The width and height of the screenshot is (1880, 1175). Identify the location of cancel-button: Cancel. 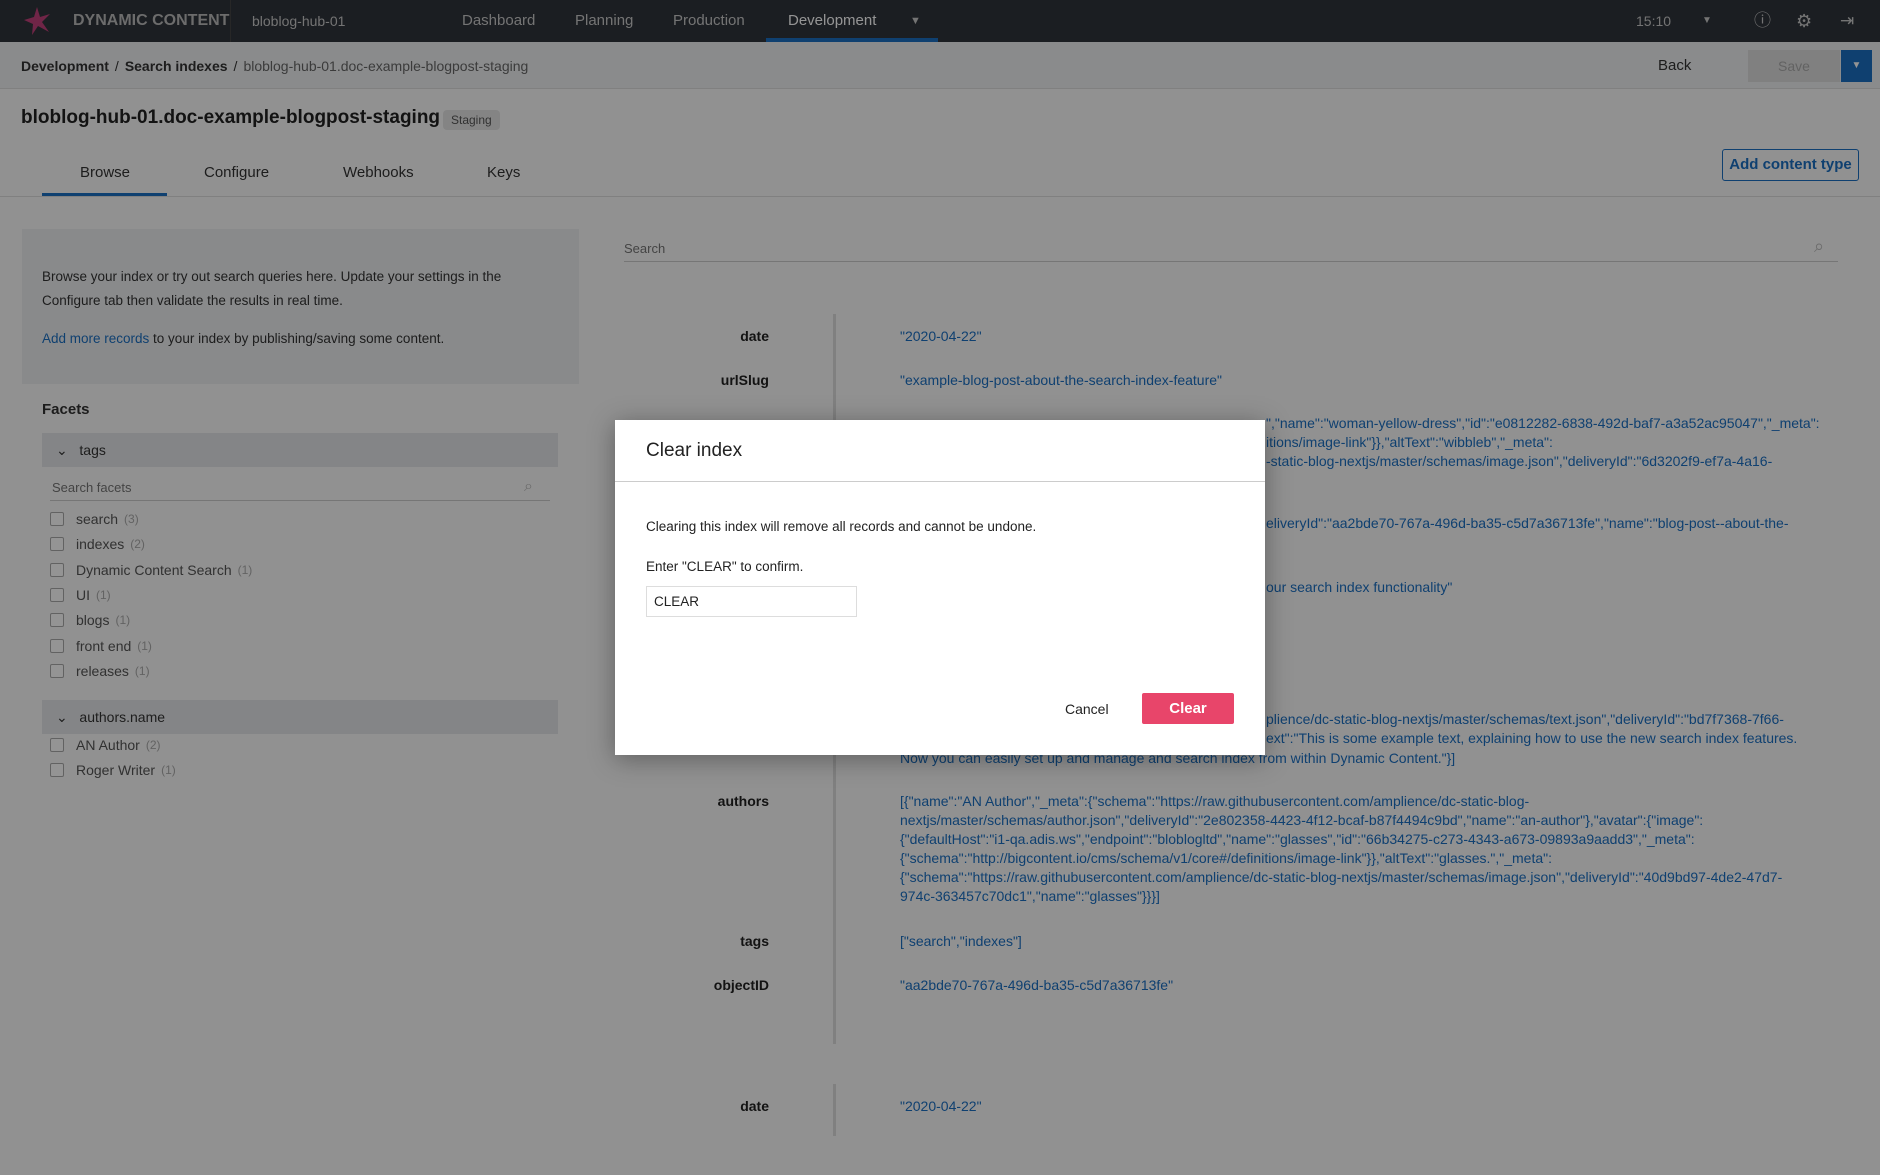
(1087, 709).